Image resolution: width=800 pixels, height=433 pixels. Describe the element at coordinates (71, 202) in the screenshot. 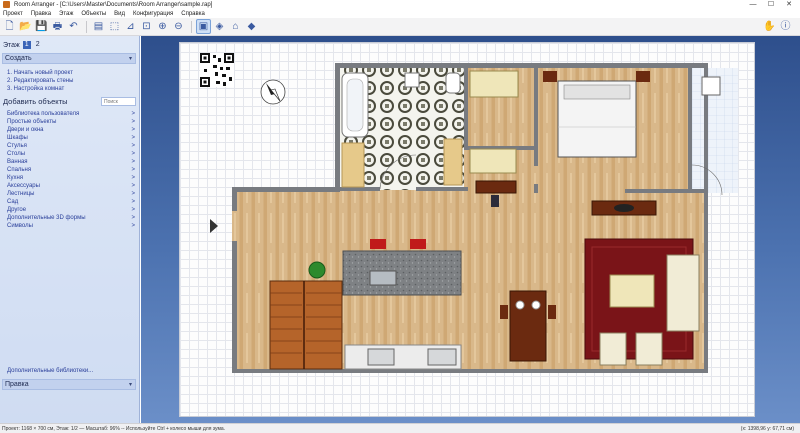

I see `library-item: Сад >` at that location.